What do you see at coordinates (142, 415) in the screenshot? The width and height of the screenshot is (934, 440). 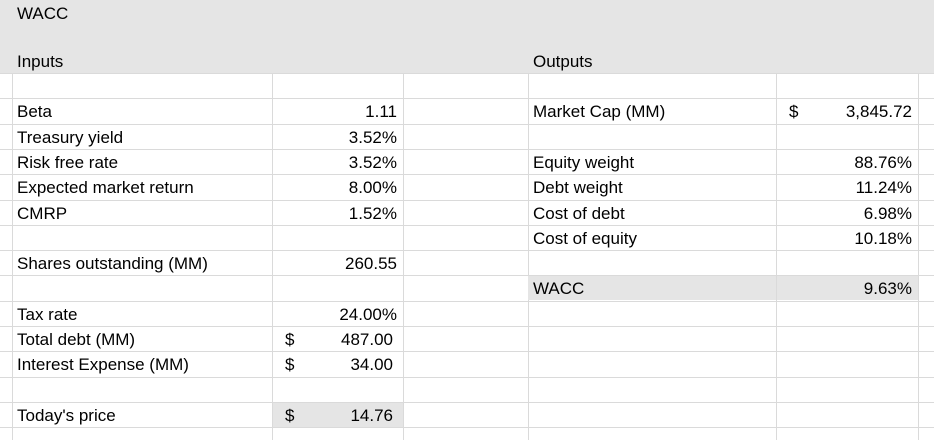 I see `input-label-cell: Today's price` at bounding box center [142, 415].